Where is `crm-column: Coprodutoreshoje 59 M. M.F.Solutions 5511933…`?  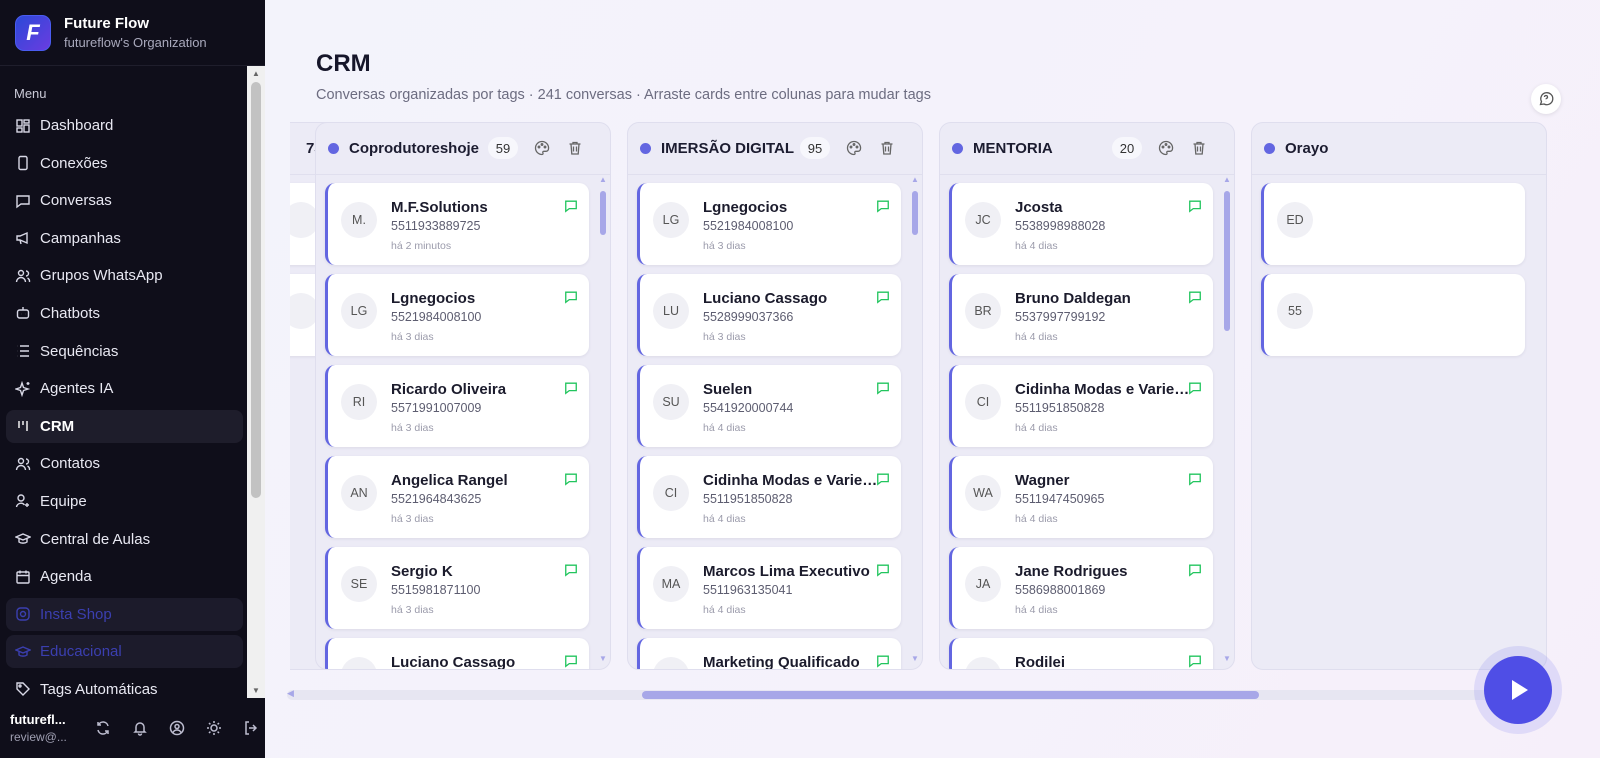
crm-column: Coprodutoreshoje 59 M. M.F.Solutions 5511933… is located at coordinates (463, 396).